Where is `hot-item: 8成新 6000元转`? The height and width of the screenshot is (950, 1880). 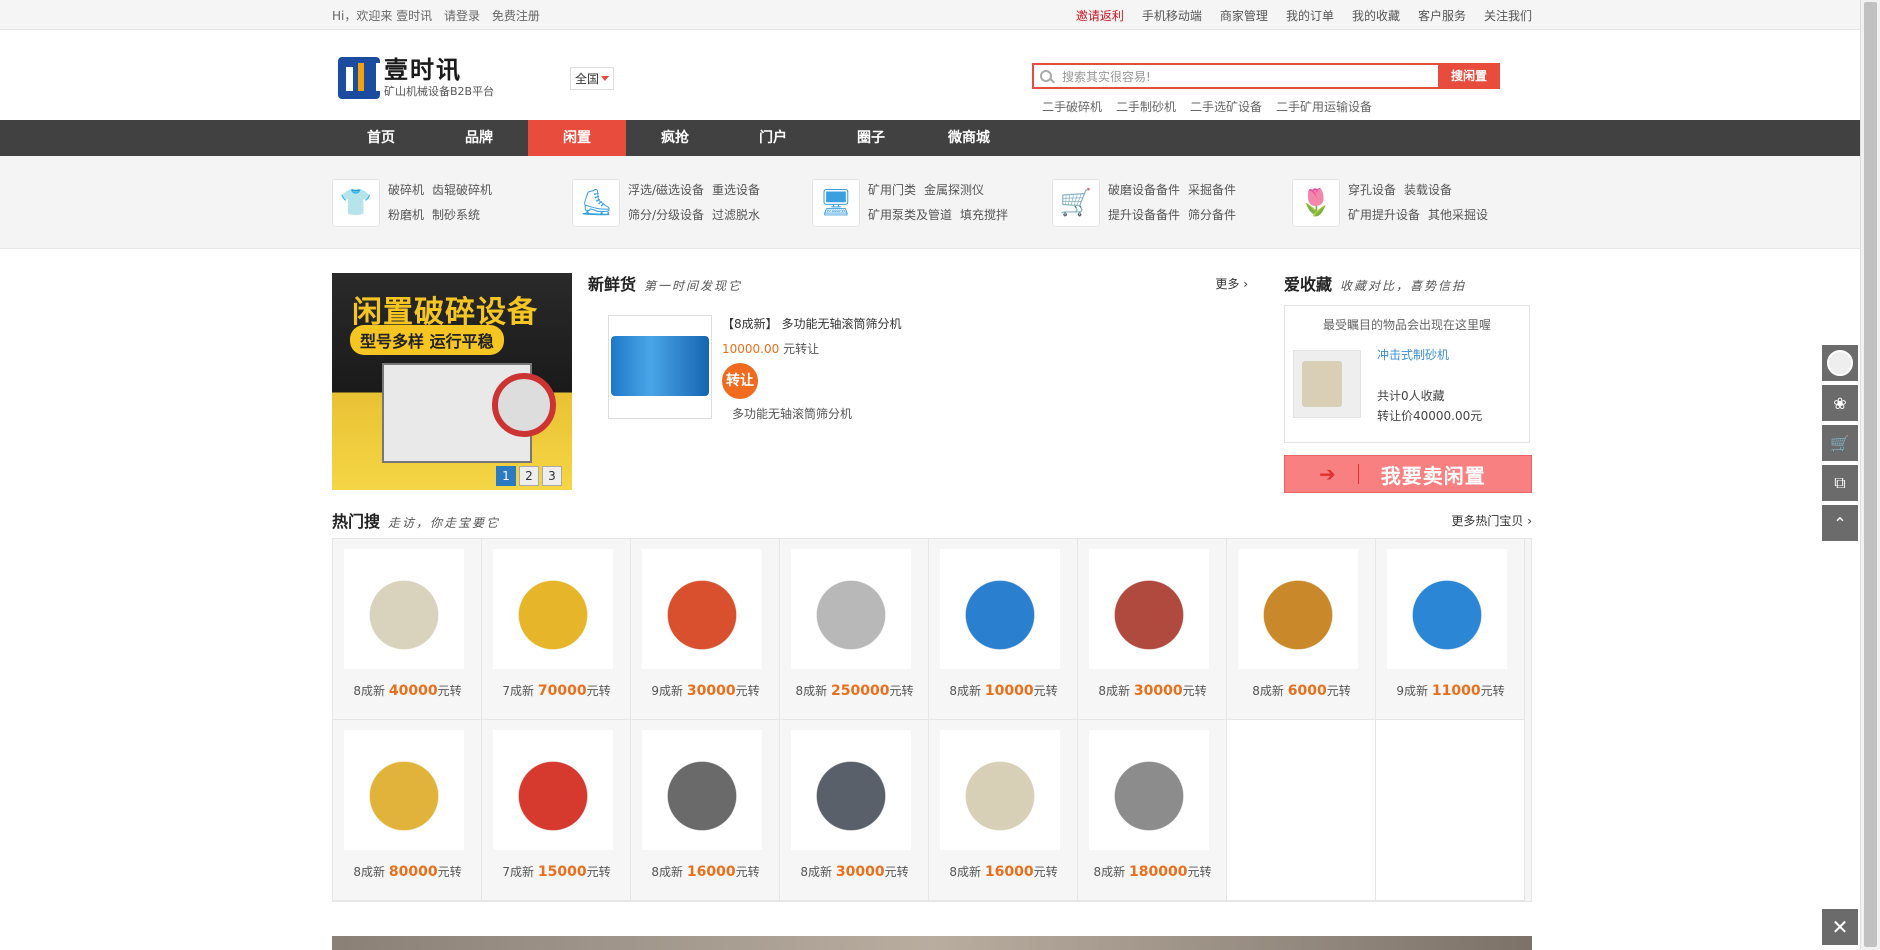 hot-item: 8成新 6000元转 is located at coordinates (1301, 629).